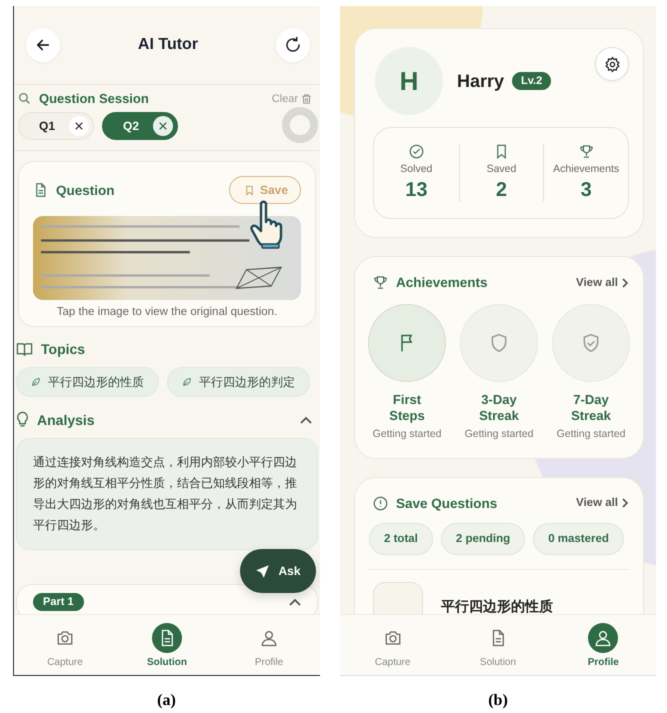 The width and height of the screenshot is (667, 713). What do you see at coordinates (578, 538) in the screenshot?
I see `count-chip: 0 mastered` at bounding box center [578, 538].